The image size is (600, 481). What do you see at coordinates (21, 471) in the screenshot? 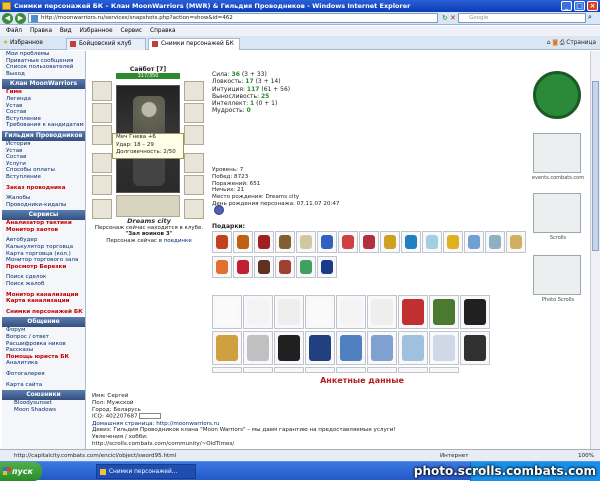
I see `start-button: пуск` at bounding box center [21, 471].